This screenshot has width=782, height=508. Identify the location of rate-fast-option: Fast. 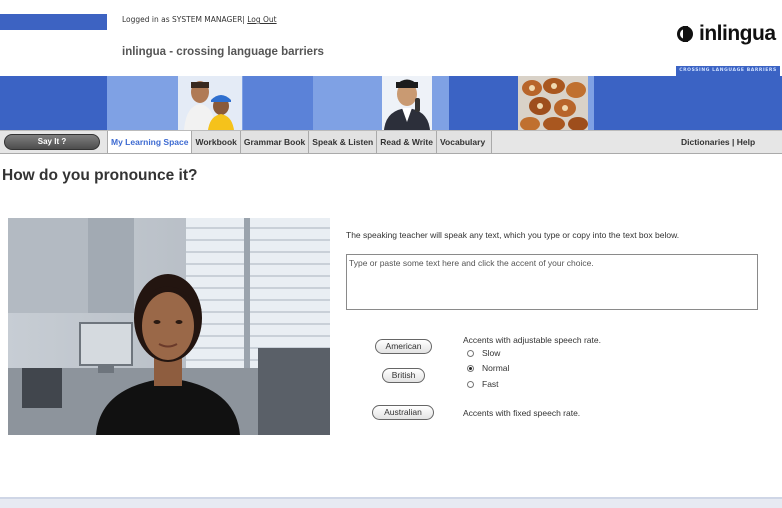
(483, 384).